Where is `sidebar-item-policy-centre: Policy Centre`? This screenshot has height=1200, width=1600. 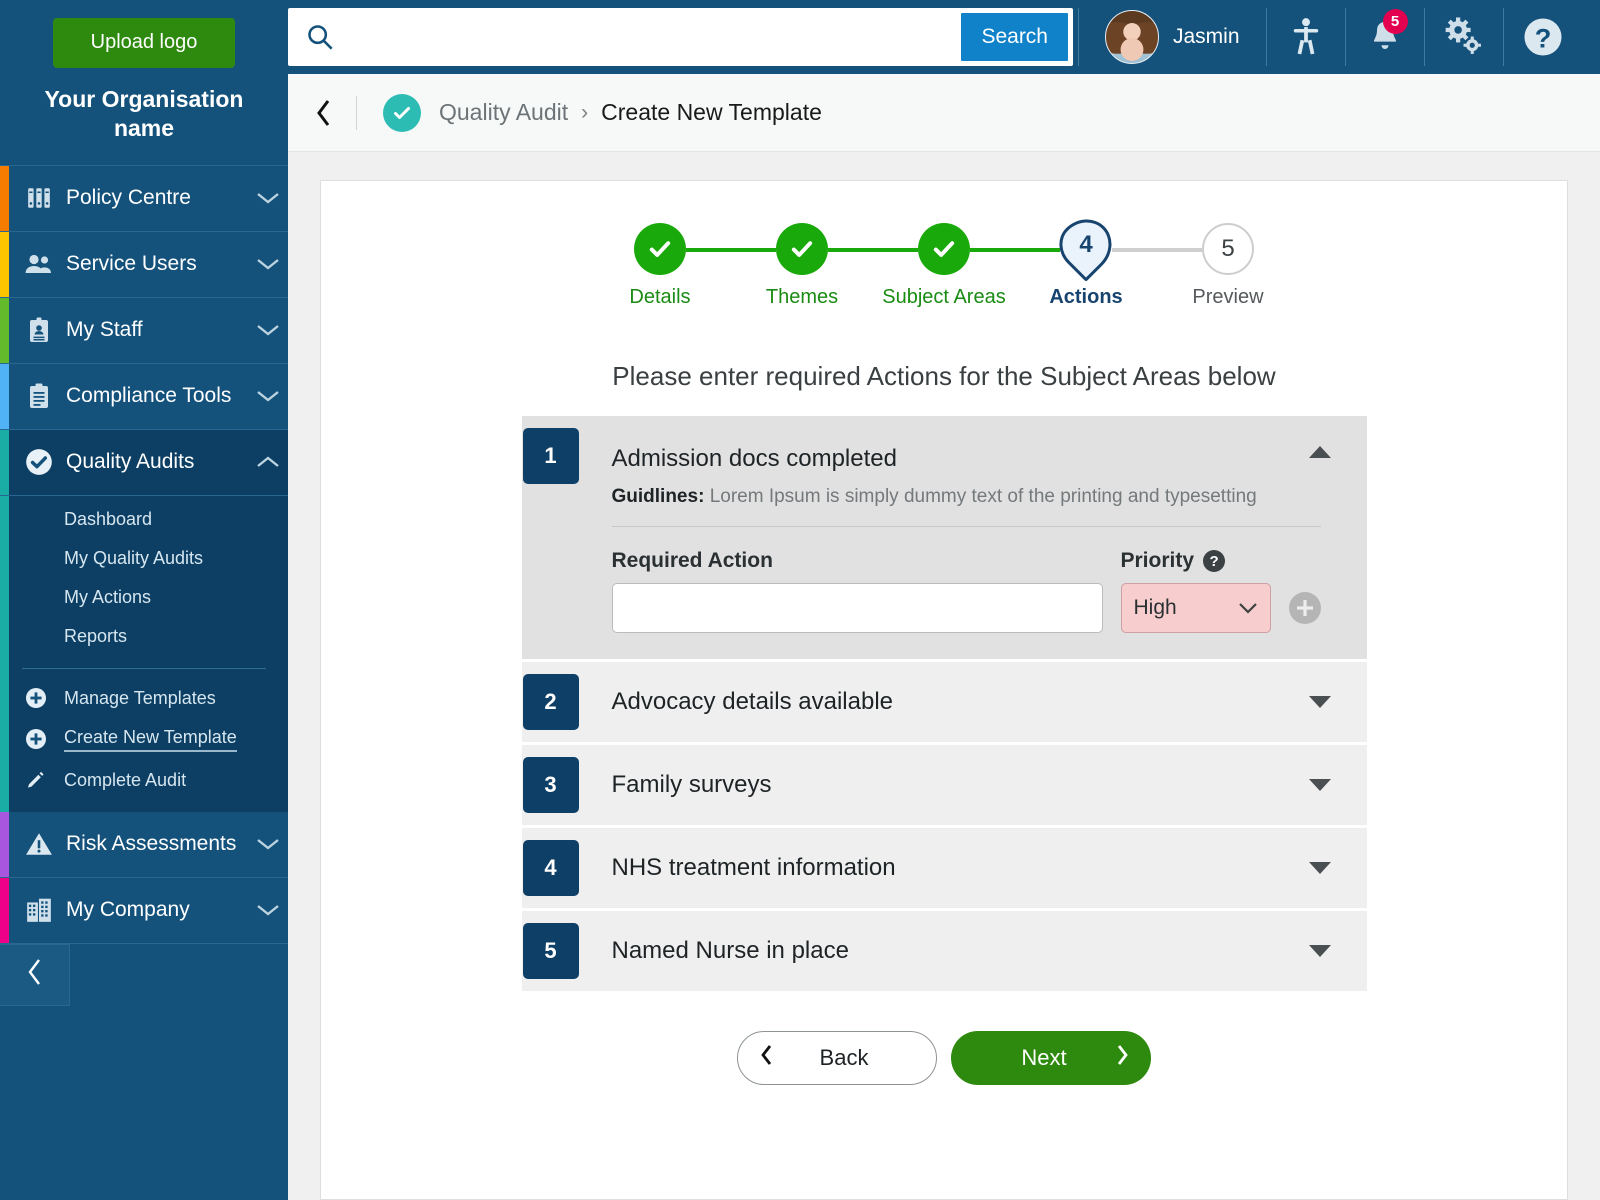 sidebar-item-policy-centre: Policy Centre is located at coordinates (144, 198).